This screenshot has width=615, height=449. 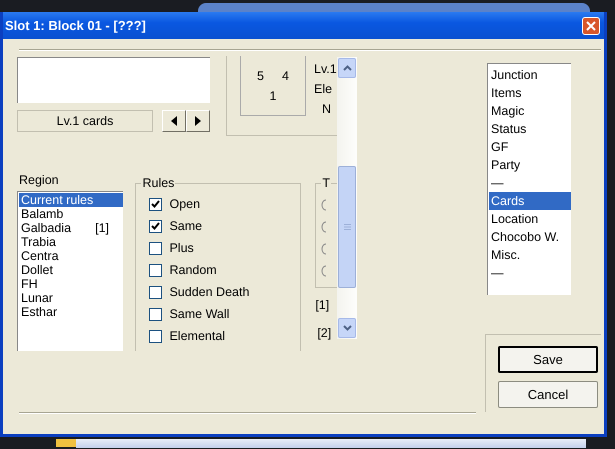 I want to click on region-item: Trabia, so click(x=71, y=242).